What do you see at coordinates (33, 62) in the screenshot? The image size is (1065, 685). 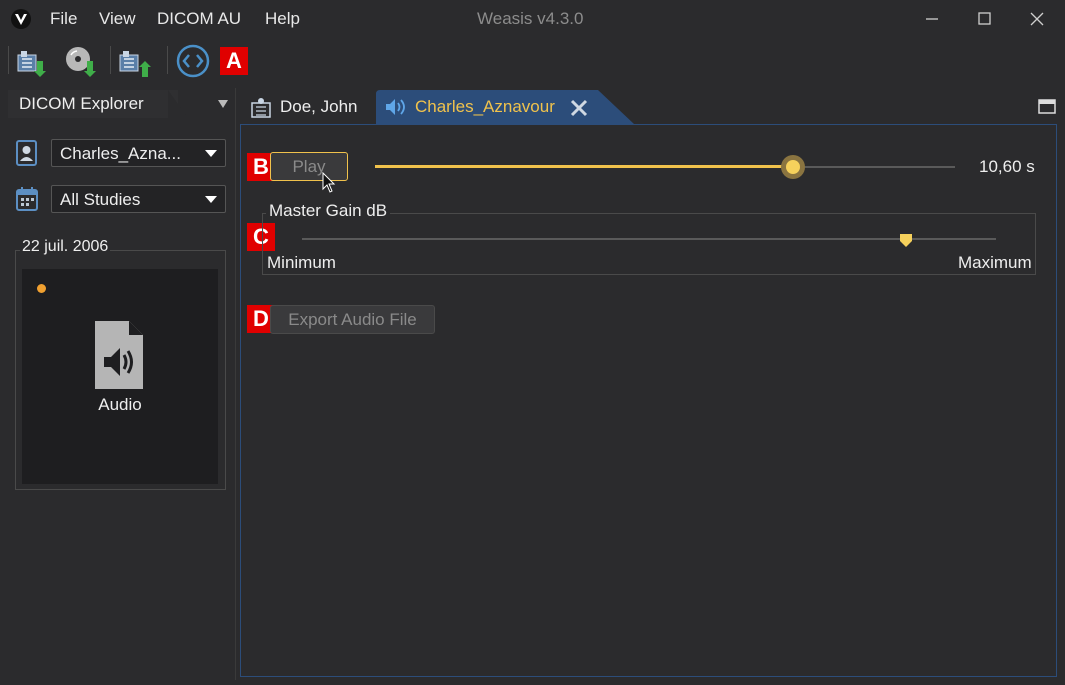 I see `import-dicom-icon` at bounding box center [33, 62].